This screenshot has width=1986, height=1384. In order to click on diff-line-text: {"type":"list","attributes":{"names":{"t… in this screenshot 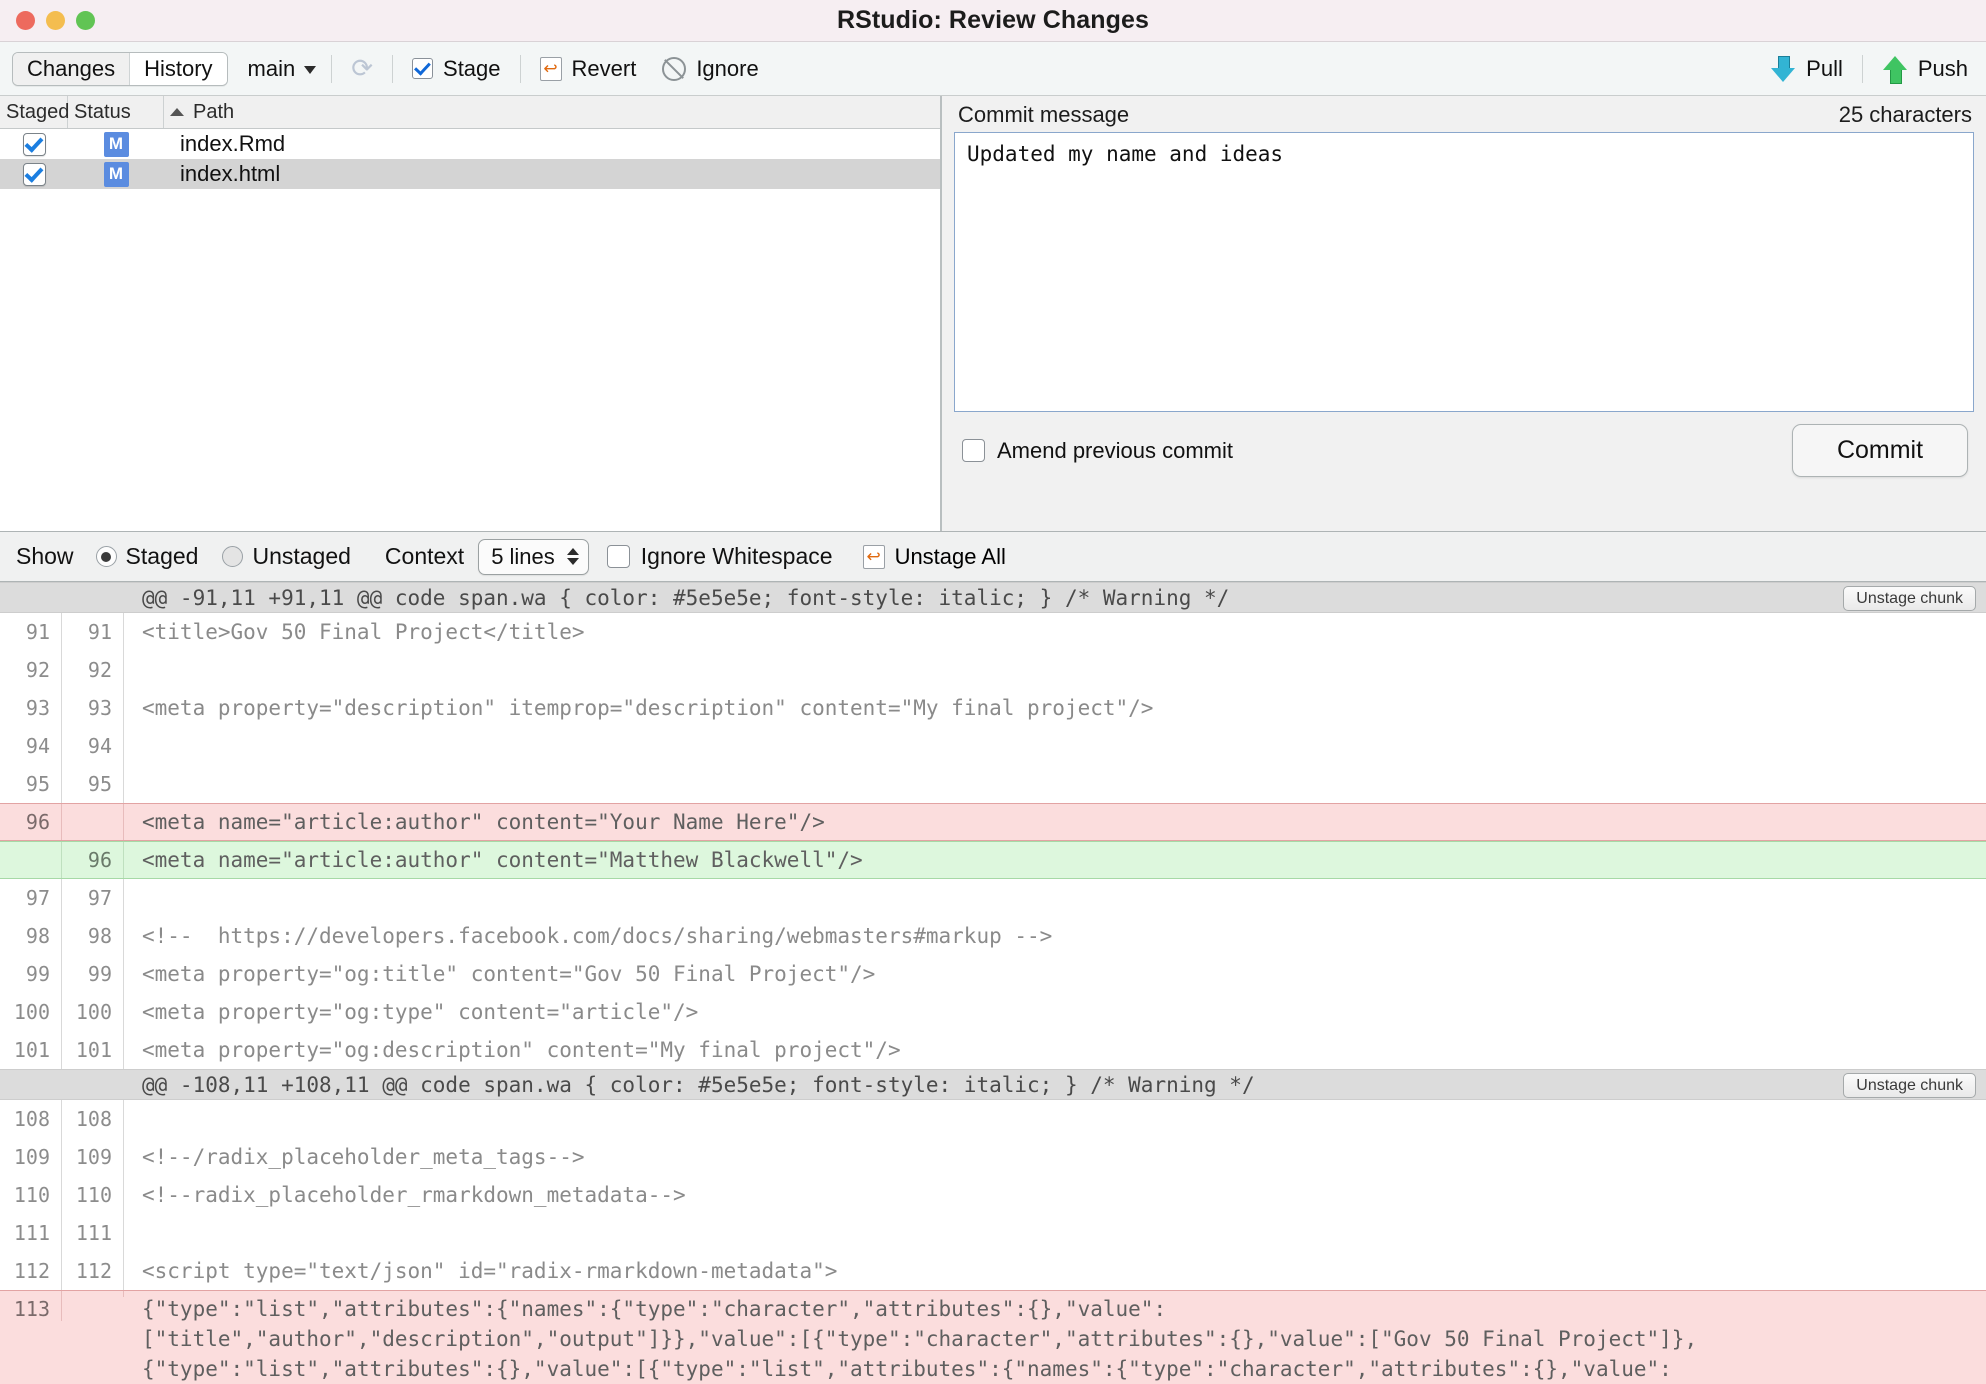, I will do `click(920, 1339)`.